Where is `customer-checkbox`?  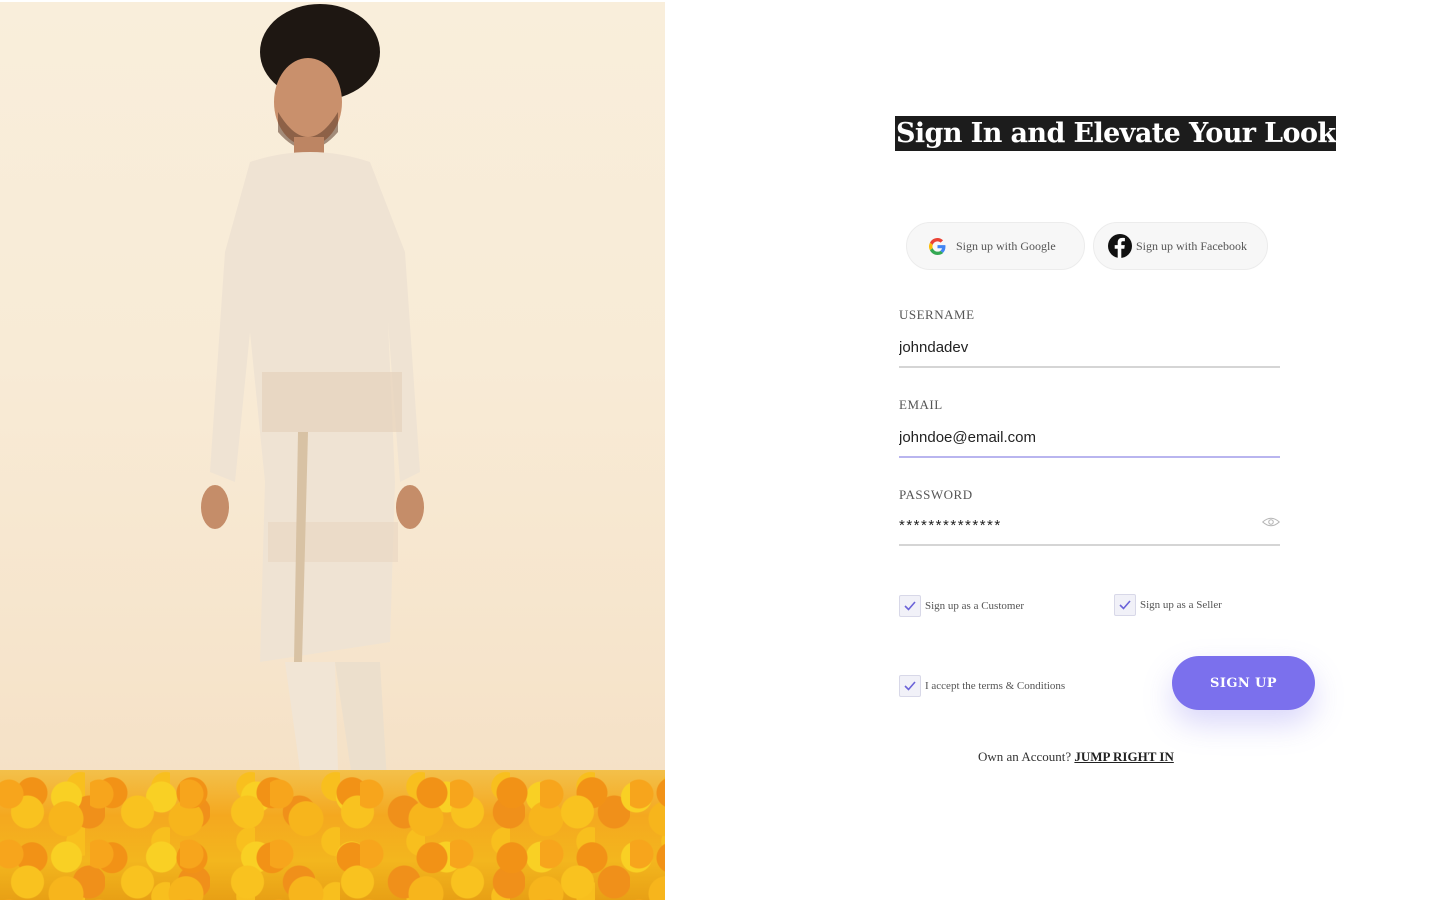 customer-checkbox is located at coordinates (910, 606).